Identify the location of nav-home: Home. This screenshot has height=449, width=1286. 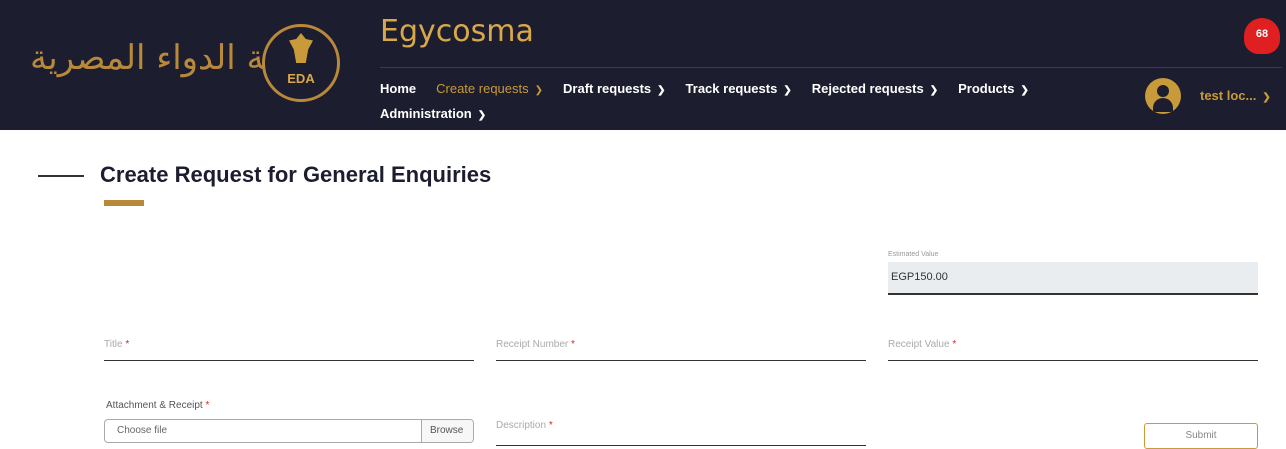
(398, 89).